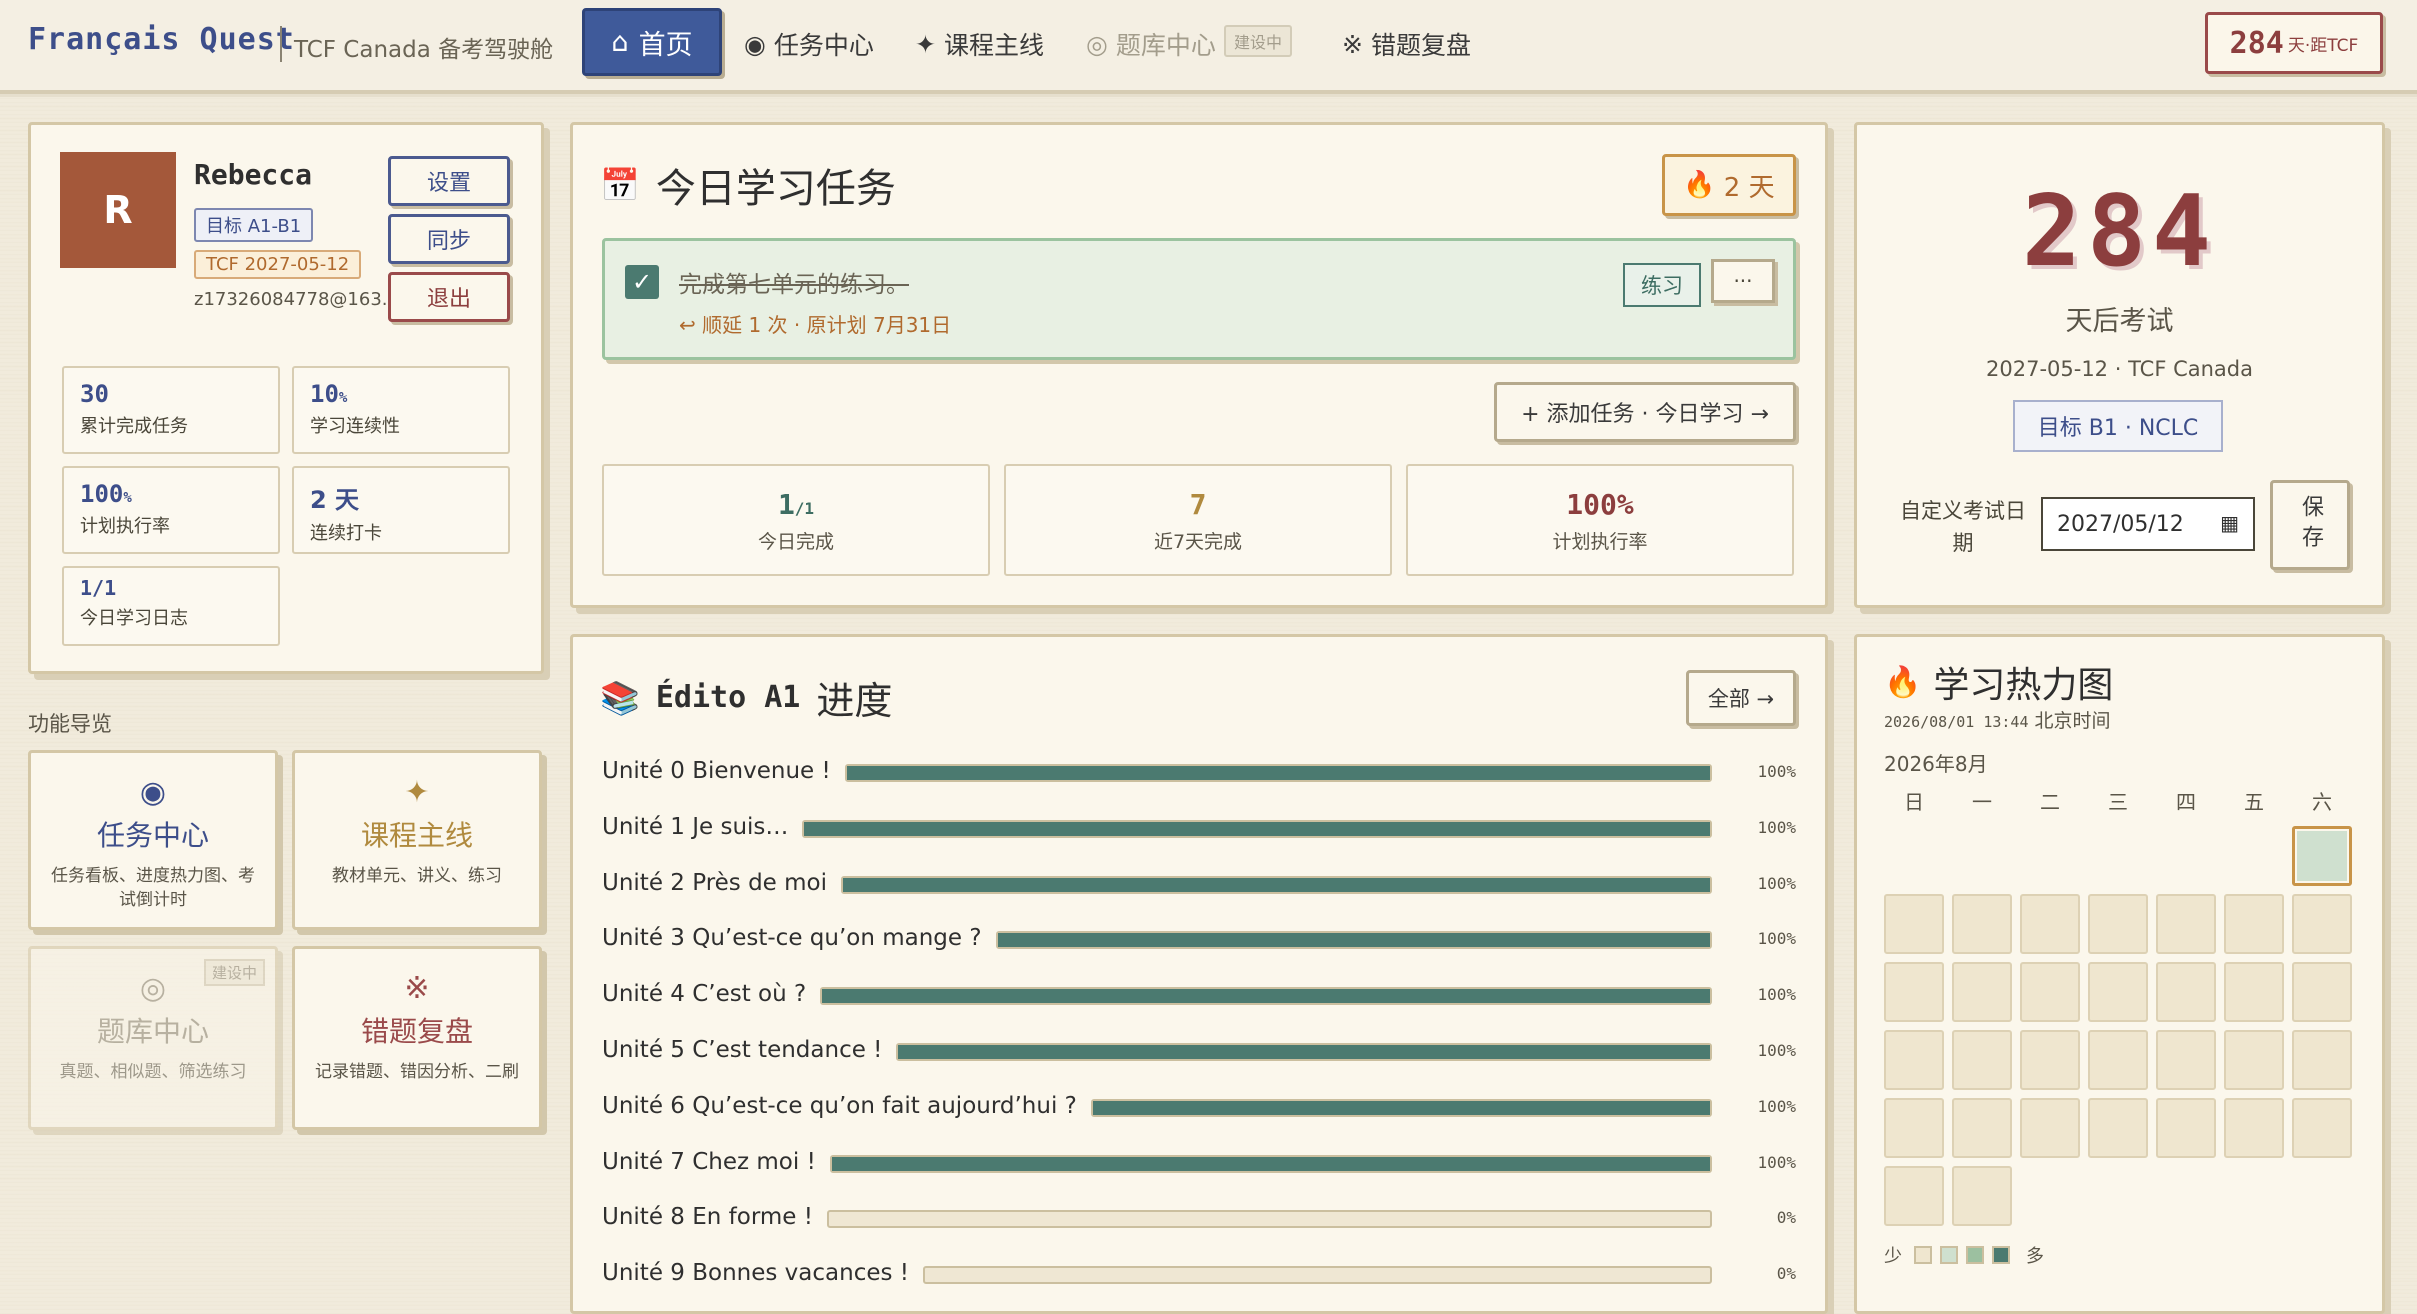 The image size is (2417, 1314). I want to click on exam-target-pill: 目标 B1 · NCLC, so click(2118, 426).